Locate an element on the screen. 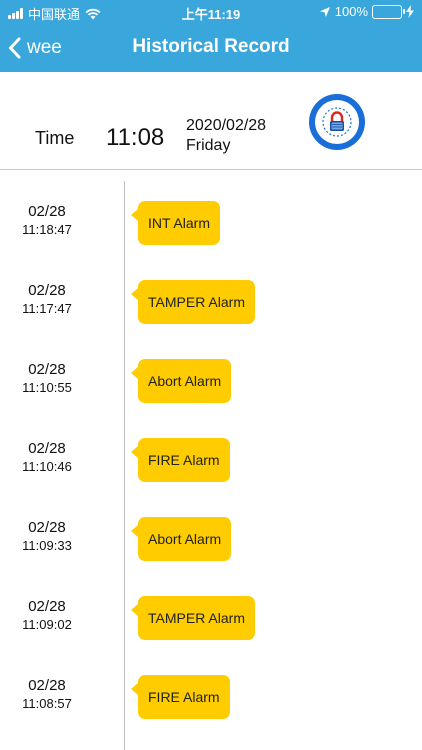  navigation-bar: wee Historical Record is located at coordinates (211, 48).